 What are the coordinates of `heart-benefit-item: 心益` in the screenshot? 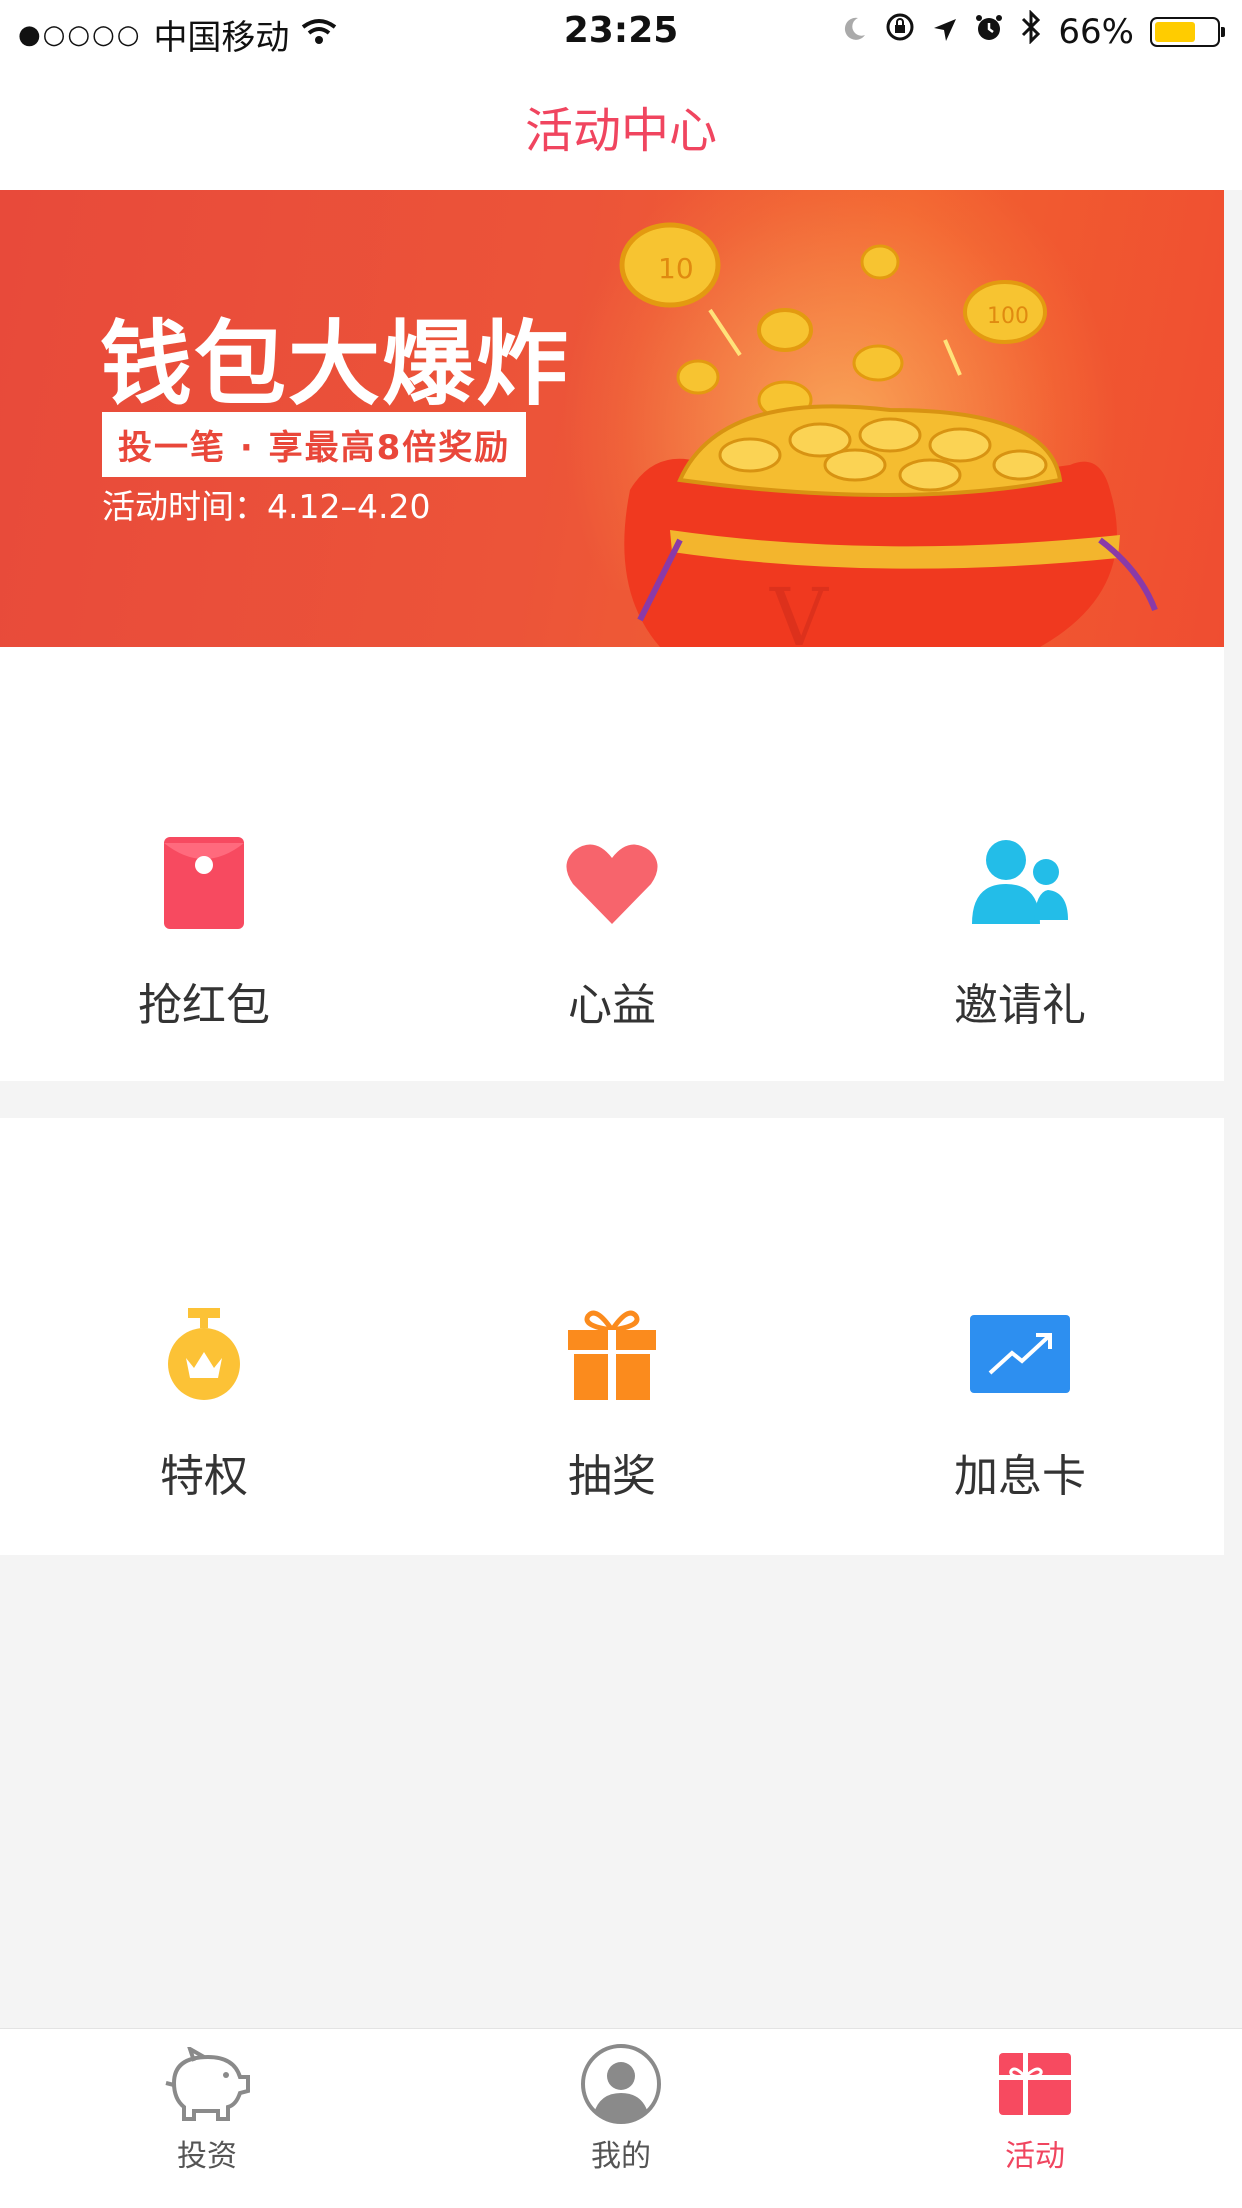 It's located at (612, 933).